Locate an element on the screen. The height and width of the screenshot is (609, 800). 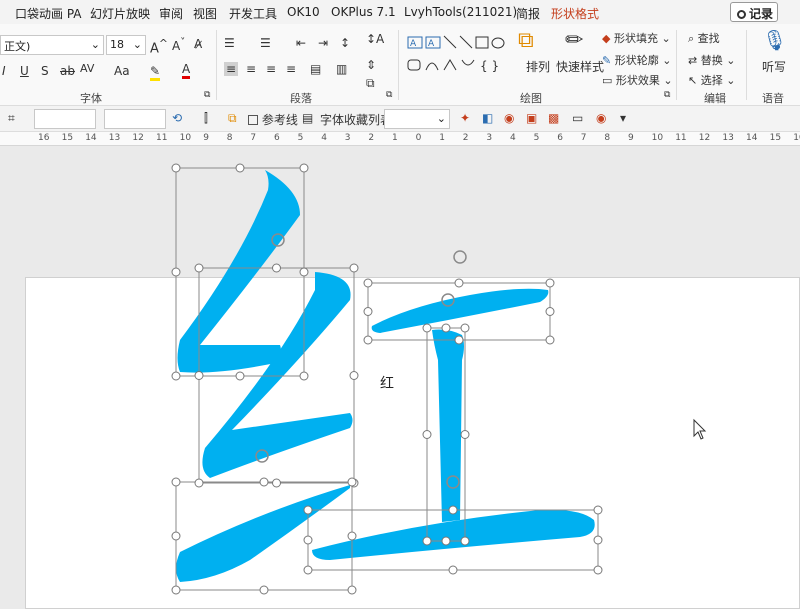
mouse-cursor-icon is located at coordinates (700, 429).